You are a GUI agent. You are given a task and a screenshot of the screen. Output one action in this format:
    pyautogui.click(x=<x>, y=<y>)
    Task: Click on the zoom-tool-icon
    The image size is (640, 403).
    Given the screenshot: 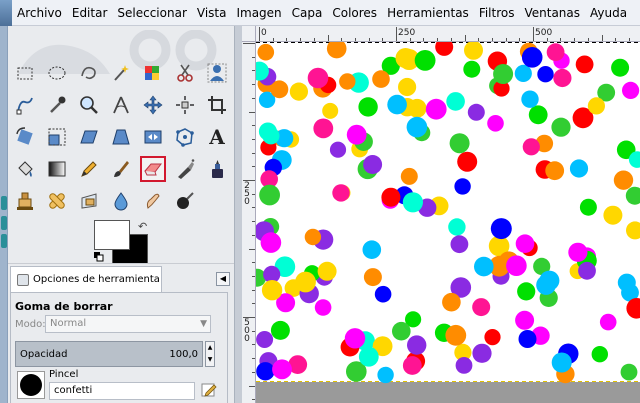 What is the action you would take?
    pyautogui.click(x=89, y=105)
    